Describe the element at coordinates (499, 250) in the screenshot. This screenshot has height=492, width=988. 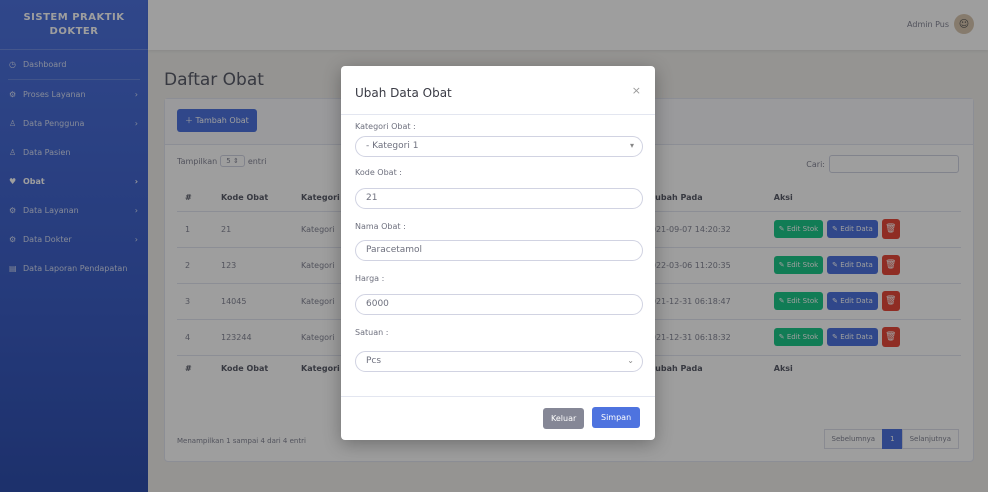
I see `nama-field: Paracetamol` at that location.